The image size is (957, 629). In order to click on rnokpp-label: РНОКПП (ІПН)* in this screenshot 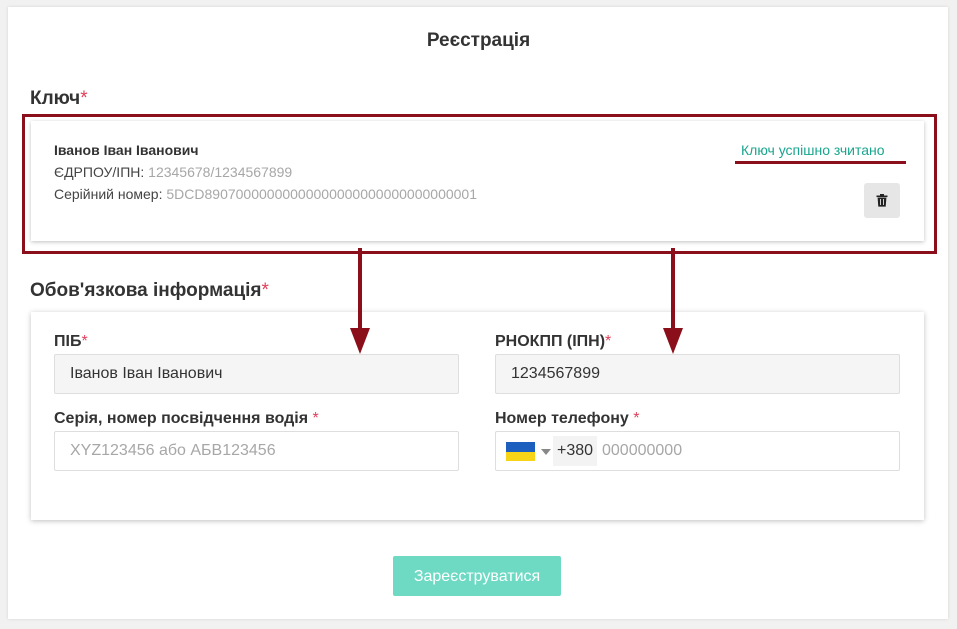, I will do `click(553, 342)`.